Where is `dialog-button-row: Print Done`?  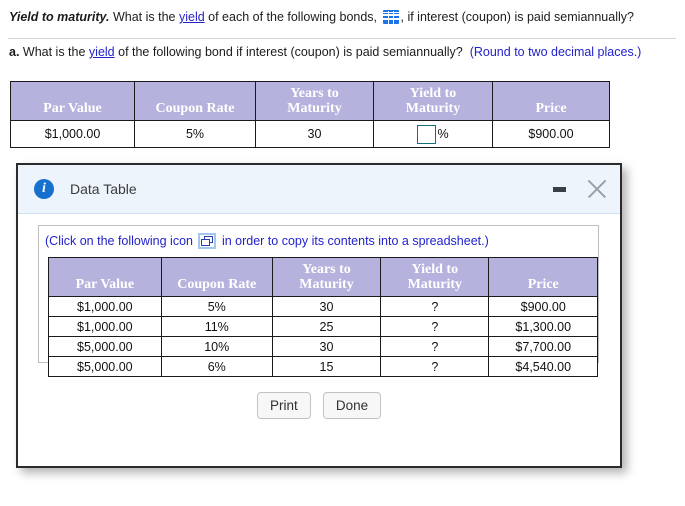
dialog-button-row: Print Done is located at coordinates (319, 405).